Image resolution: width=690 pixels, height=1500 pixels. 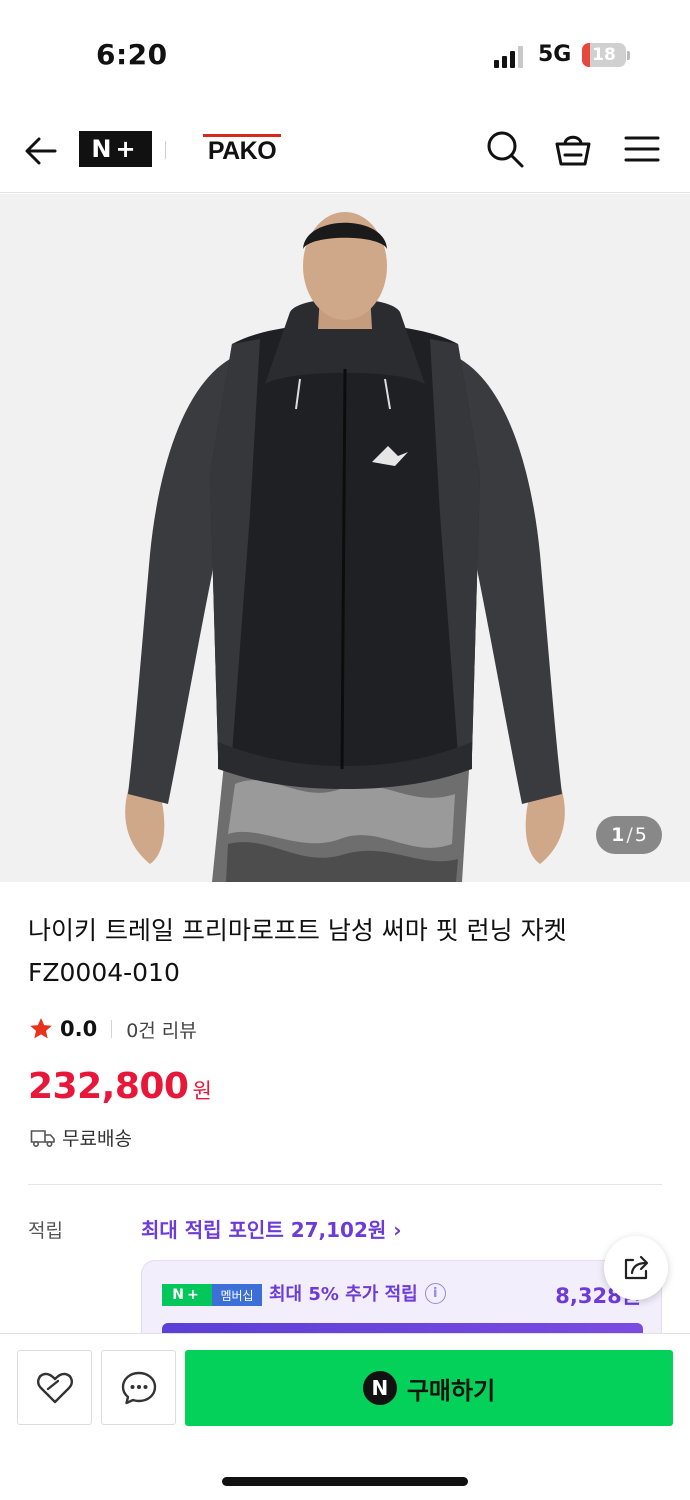 What do you see at coordinates (264, 1230) in the screenshot?
I see `max-points-text: 최대 적립 포인트 27,102원` at bounding box center [264, 1230].